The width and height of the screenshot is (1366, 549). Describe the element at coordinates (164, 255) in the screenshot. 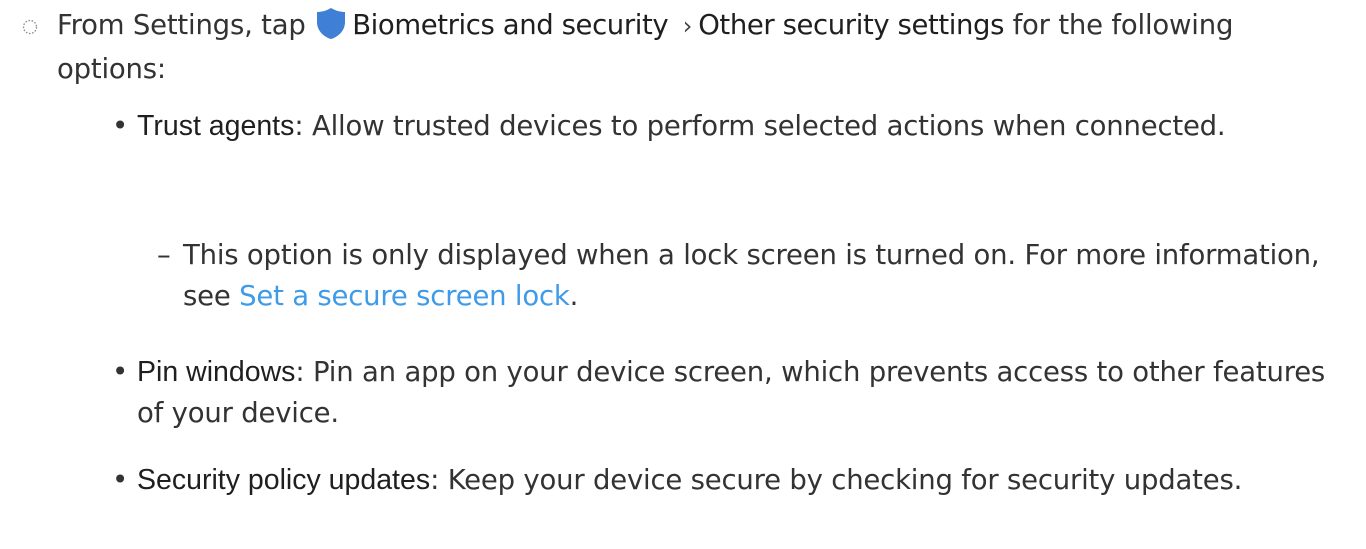

I see `dash-marker: –` at that location.